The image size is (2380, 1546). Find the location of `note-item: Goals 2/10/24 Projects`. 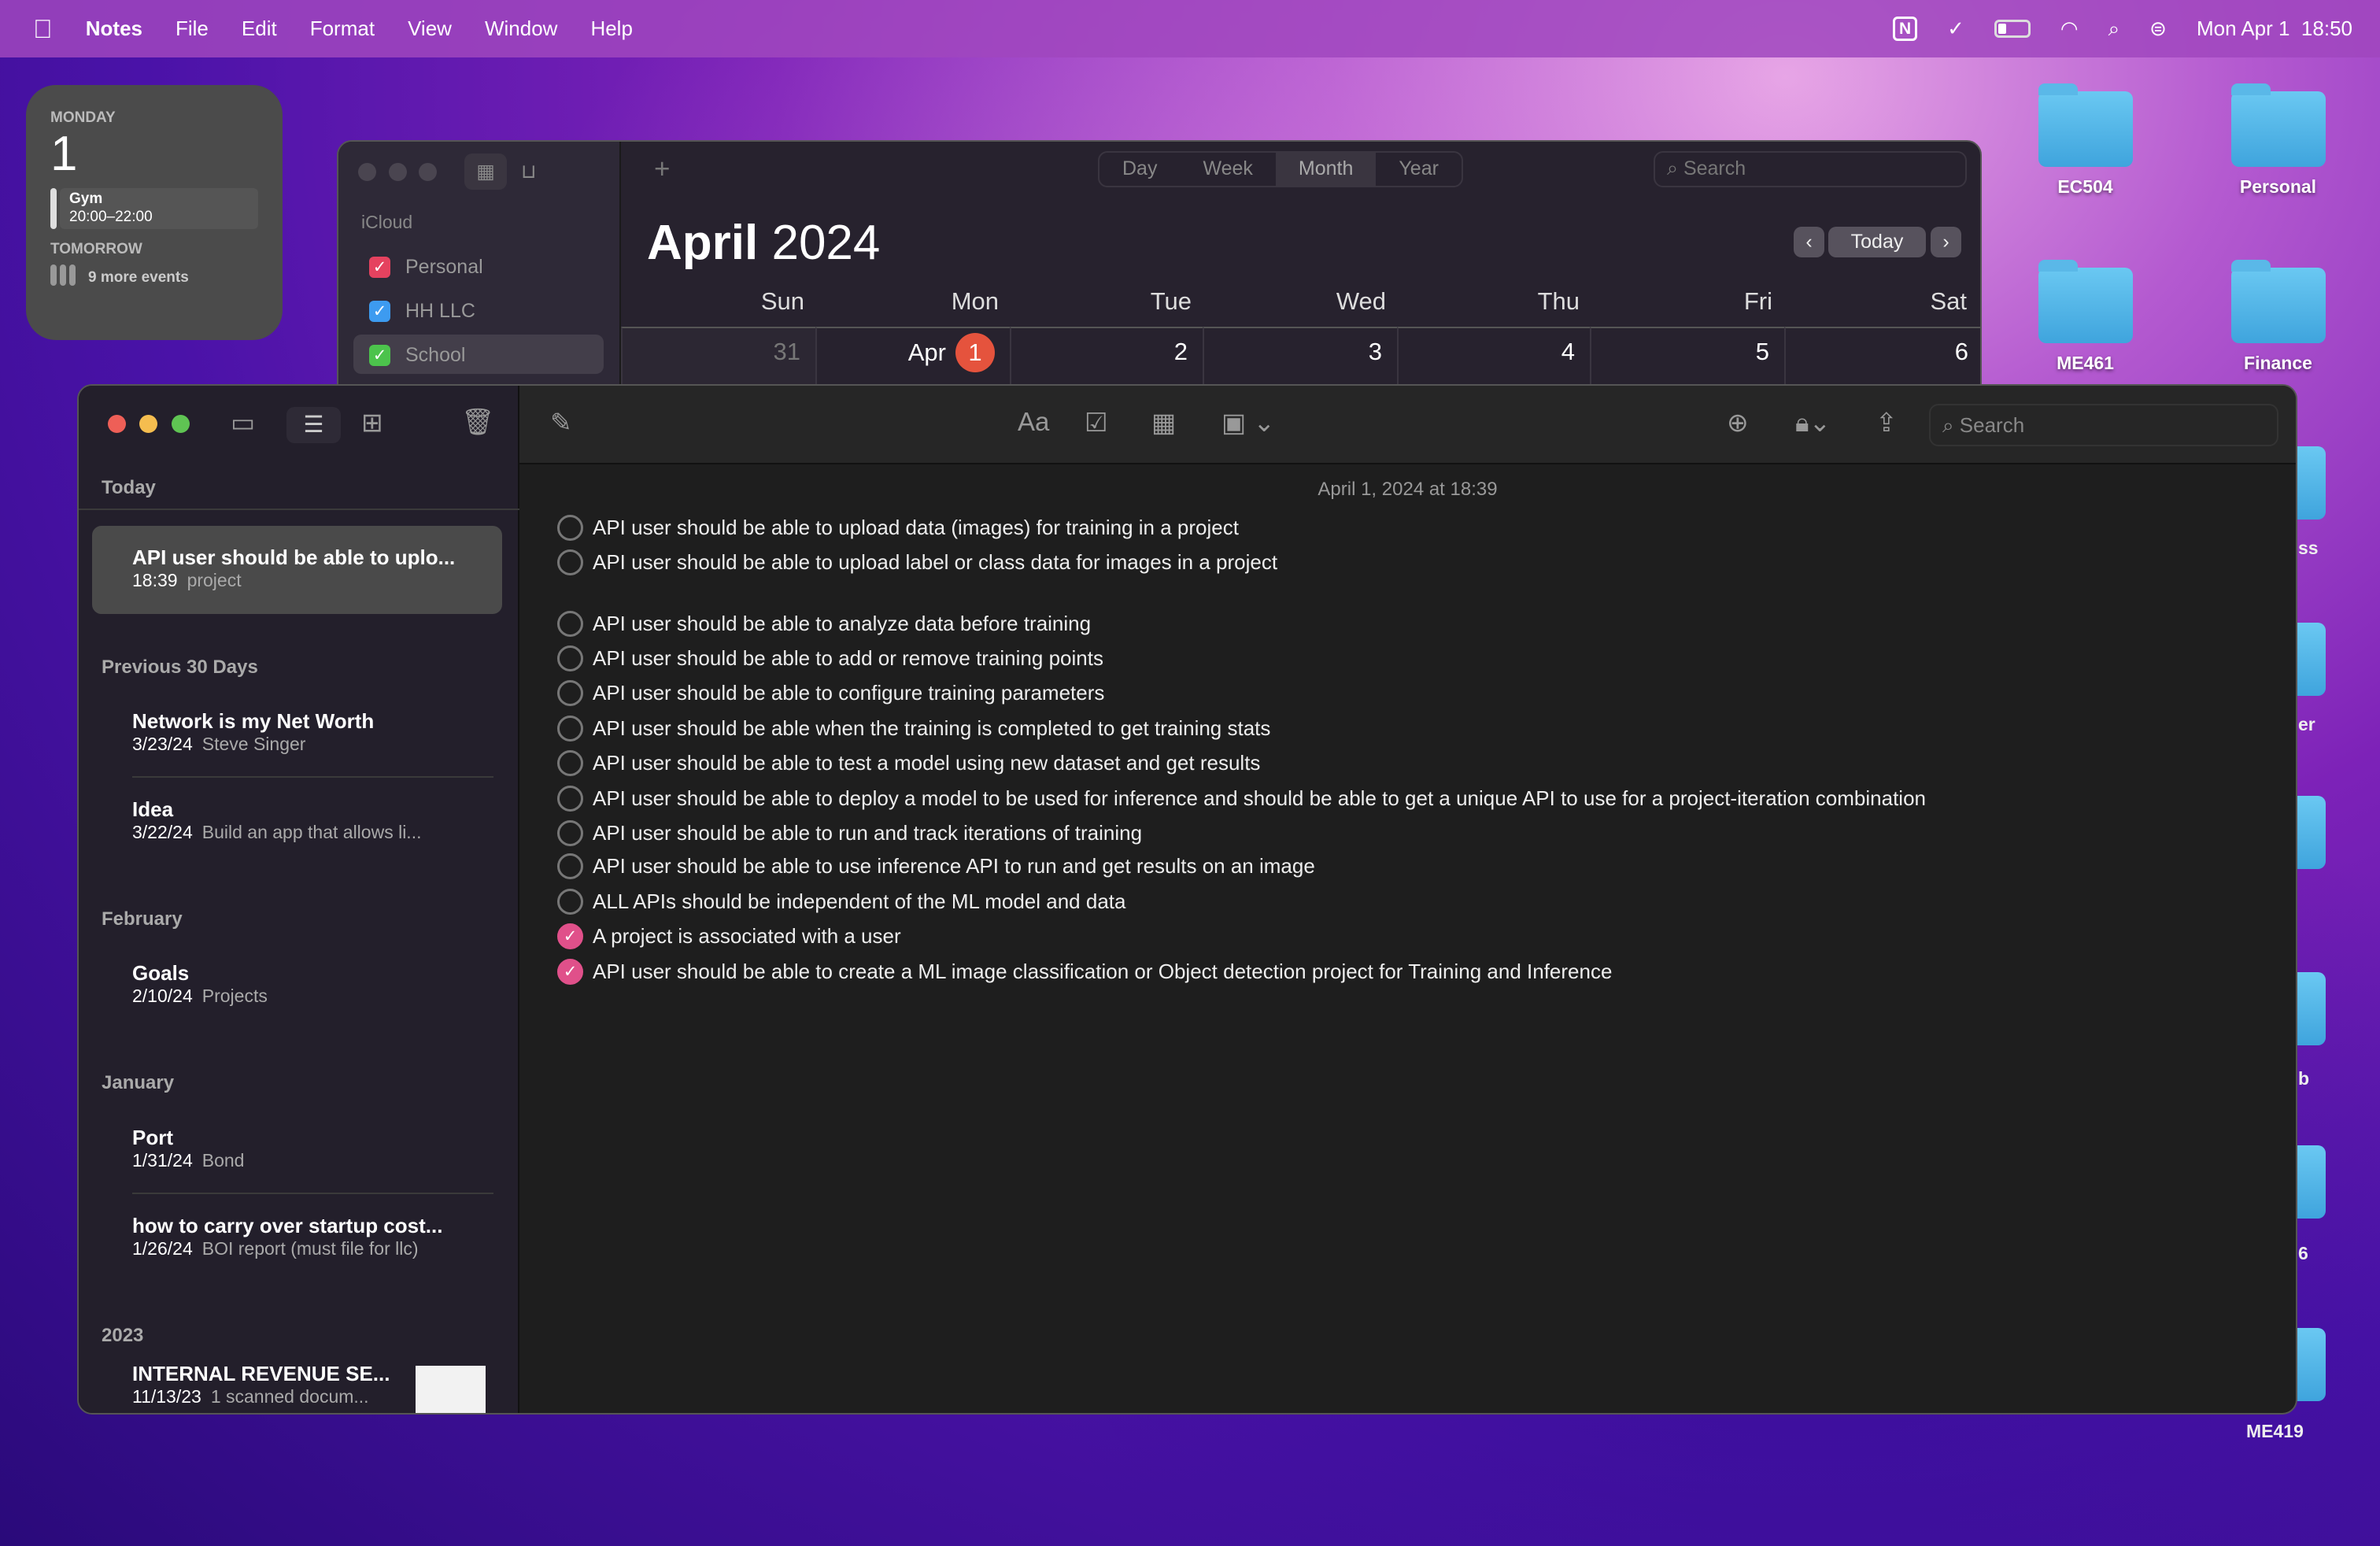

note-item: Goals 2/10/24 Projects is located at coordinates (314, 984).